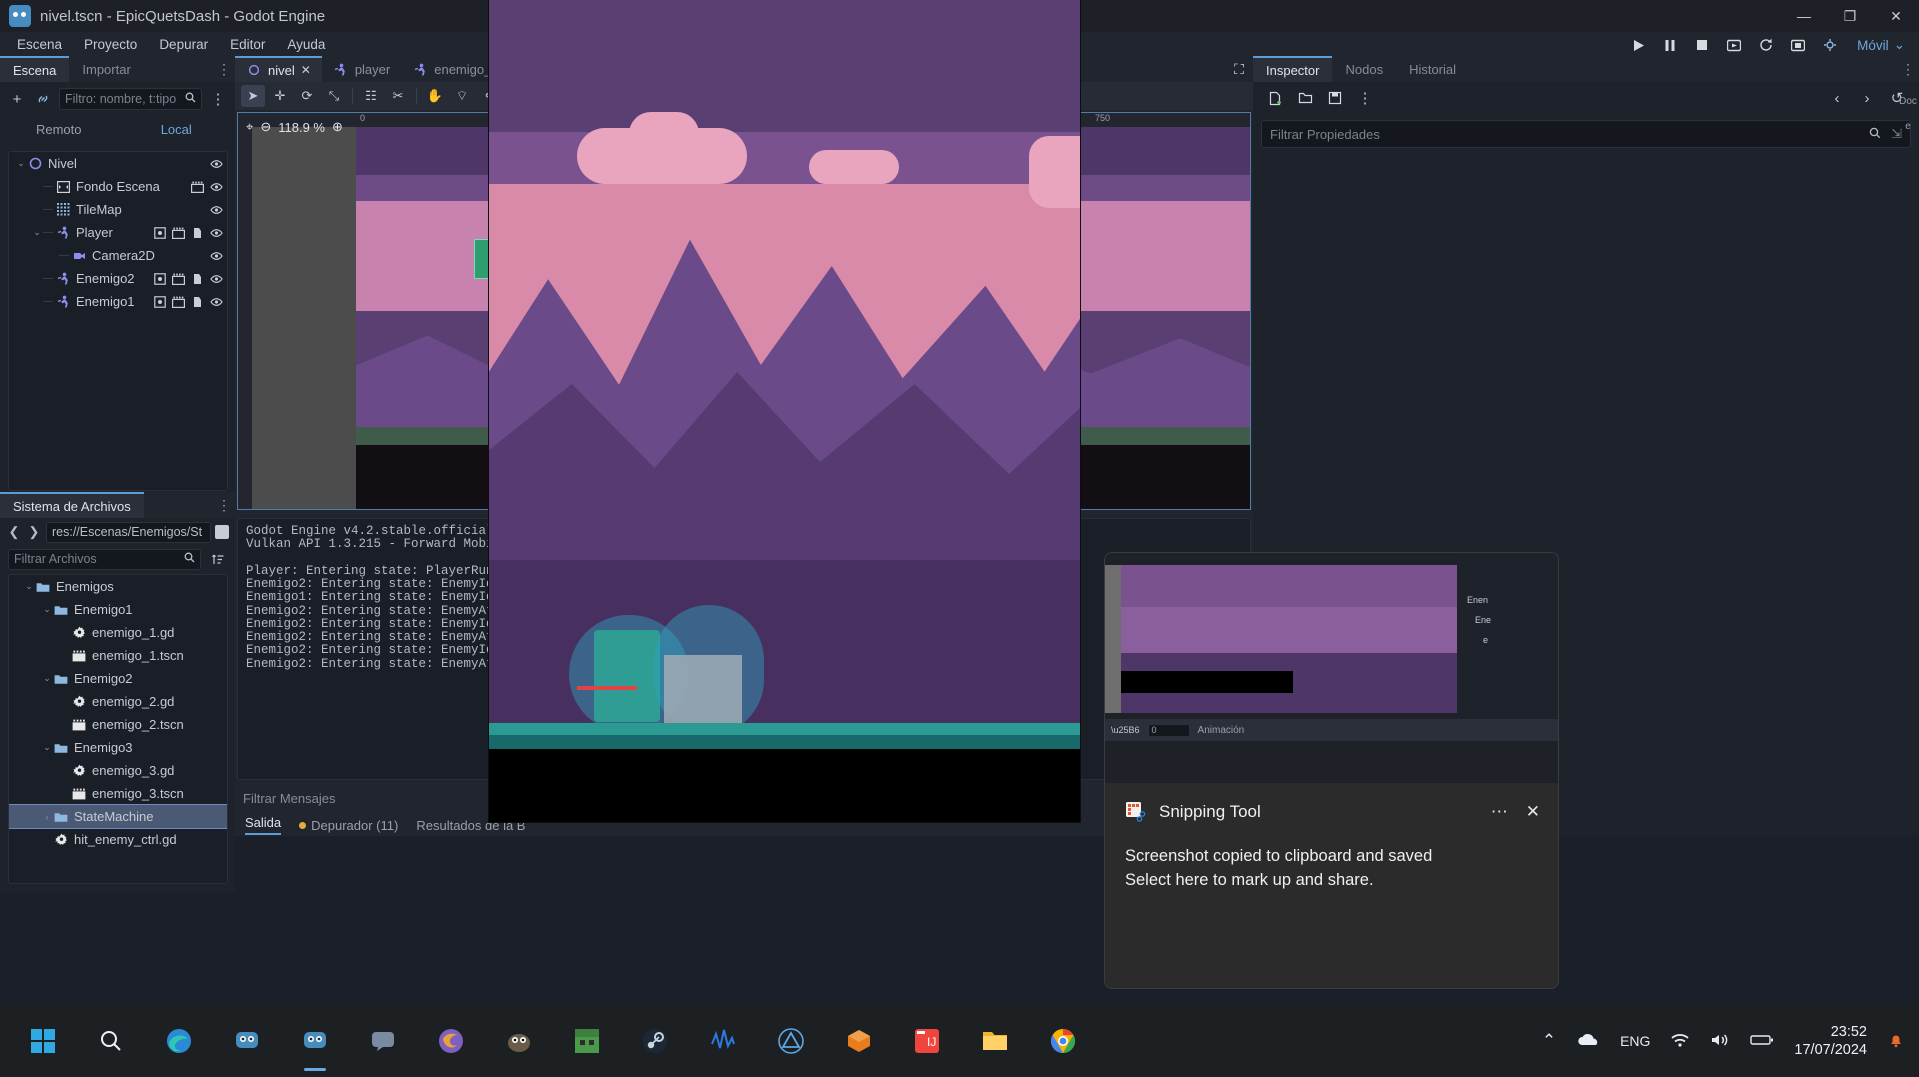 Image resolution: width=1919 pixels, height=1077 pixels. I want to click on inspector-menu-icon: ⋮, so click(1908, 69).